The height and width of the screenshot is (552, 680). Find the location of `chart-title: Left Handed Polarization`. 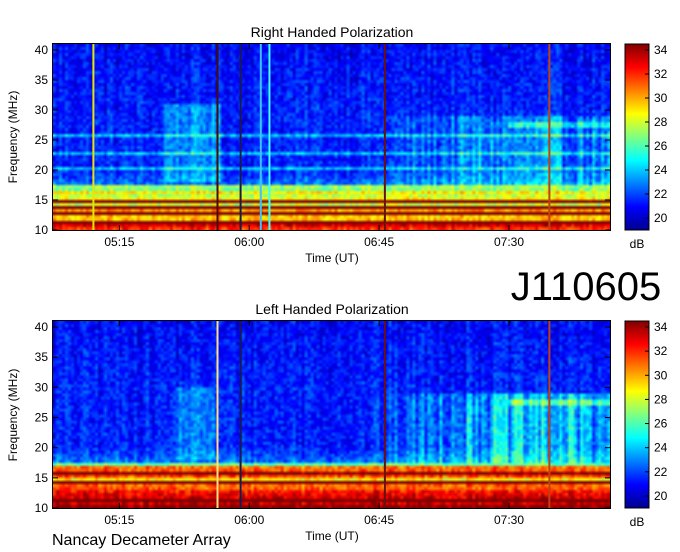

chart-title: Left Handed Polarization is located at coordinates (331, 309).